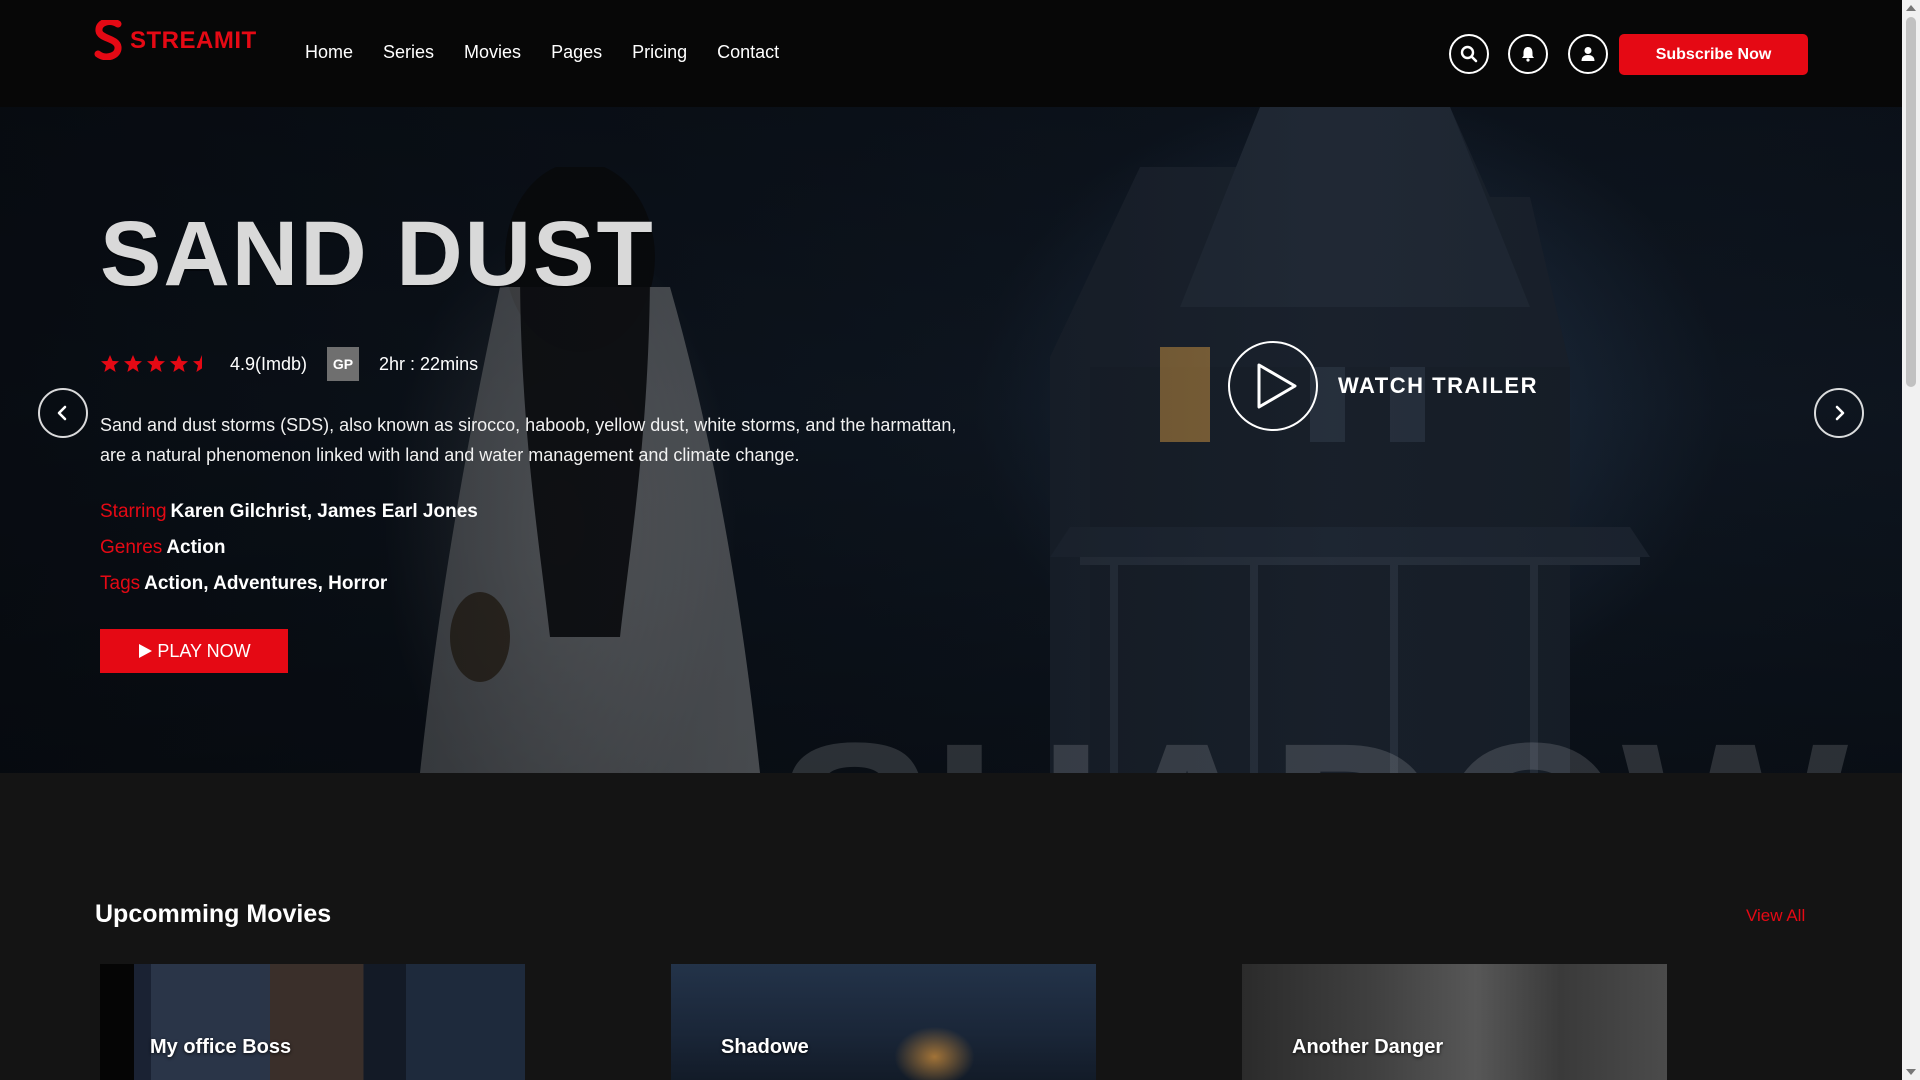  What do you see at coordinates (408, 52) in the screenshot?
I see `nav-series: Series` at bounding box center [408, 52].